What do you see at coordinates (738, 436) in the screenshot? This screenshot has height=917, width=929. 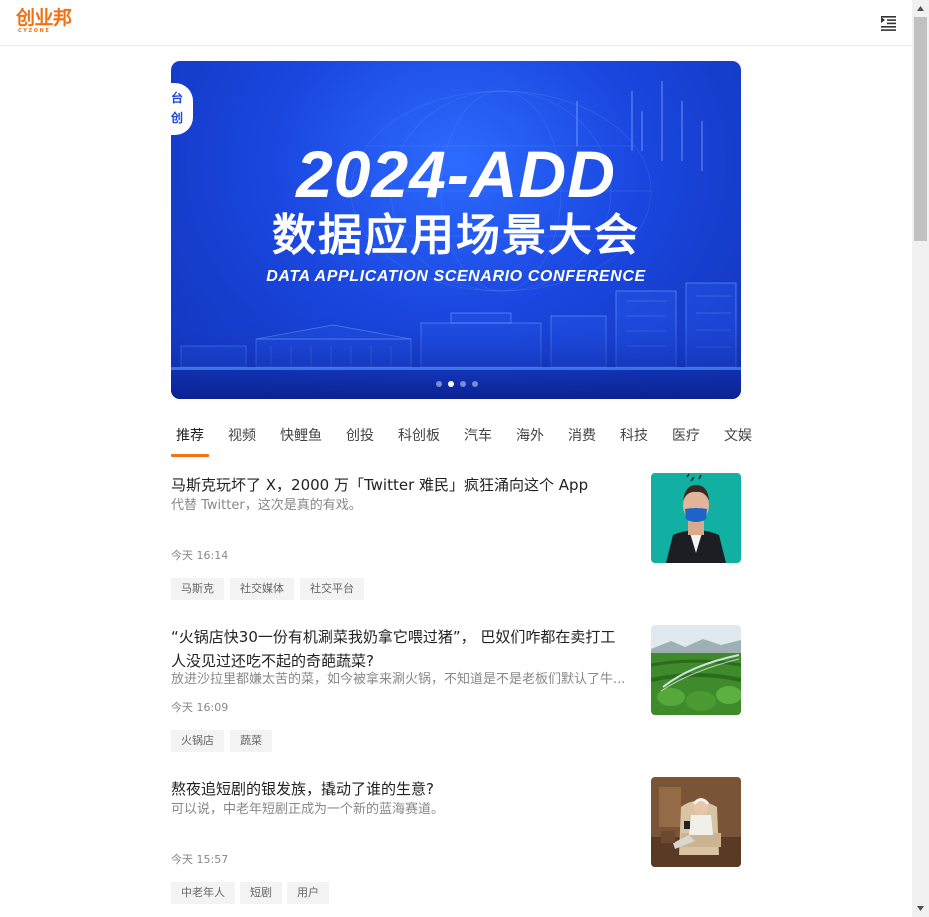 I see `tab-entertainment: 文娱` at bounding box center [738, 436].